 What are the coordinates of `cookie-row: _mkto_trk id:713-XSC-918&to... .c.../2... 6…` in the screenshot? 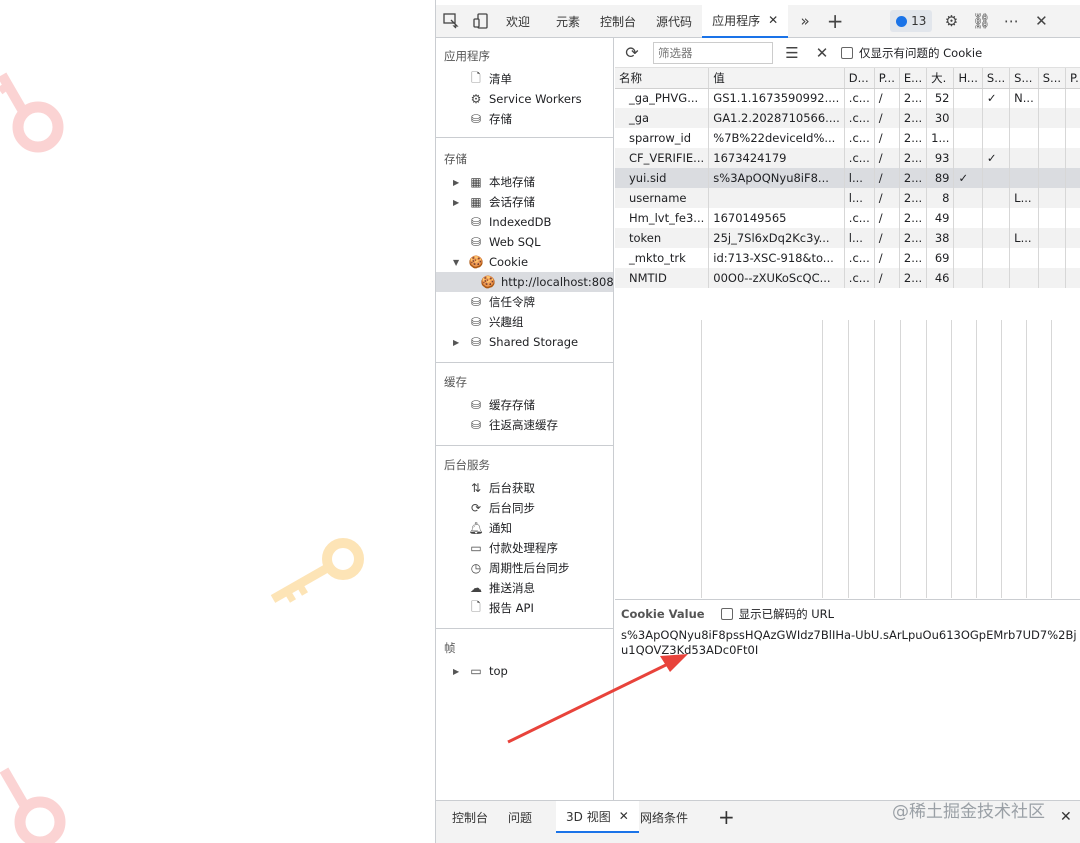 It's located at (847, 258).